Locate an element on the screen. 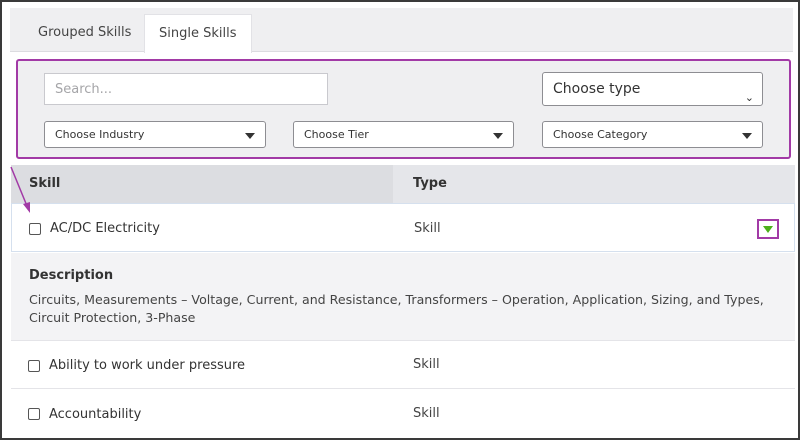 This screenshot has width=800, height=440. expand-toggle-button is located at coordinates (768, 229).